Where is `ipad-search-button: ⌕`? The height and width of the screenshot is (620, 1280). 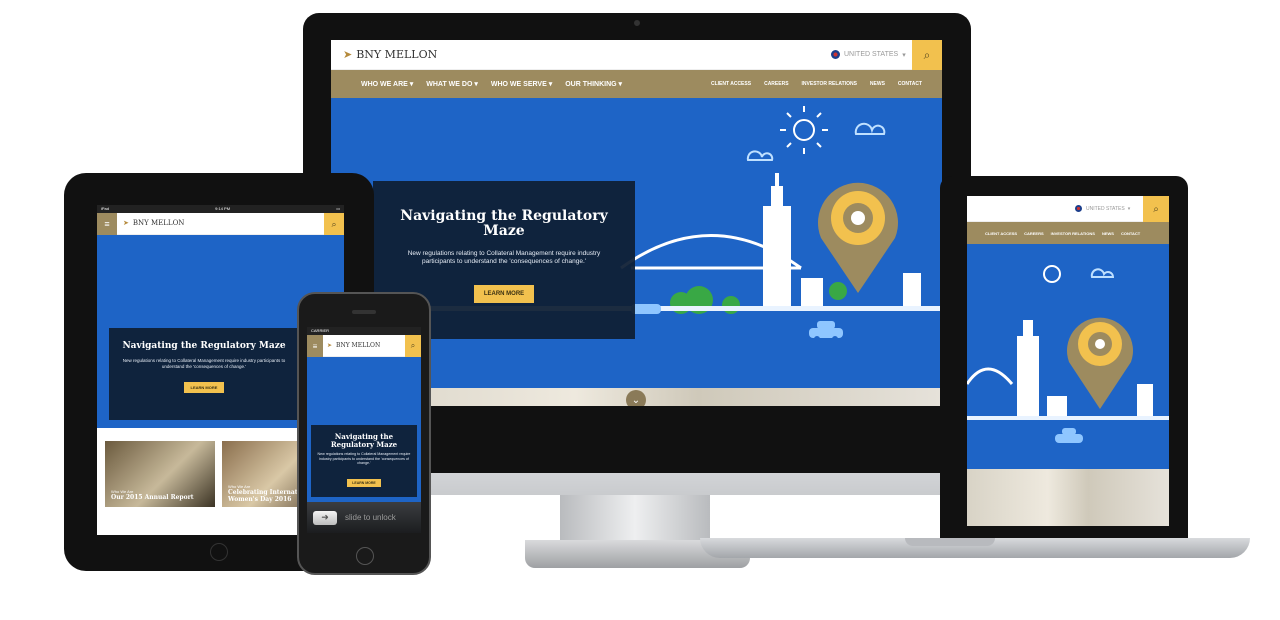
ipad-search-button: ⌕ is located at coordinates (334, 224).